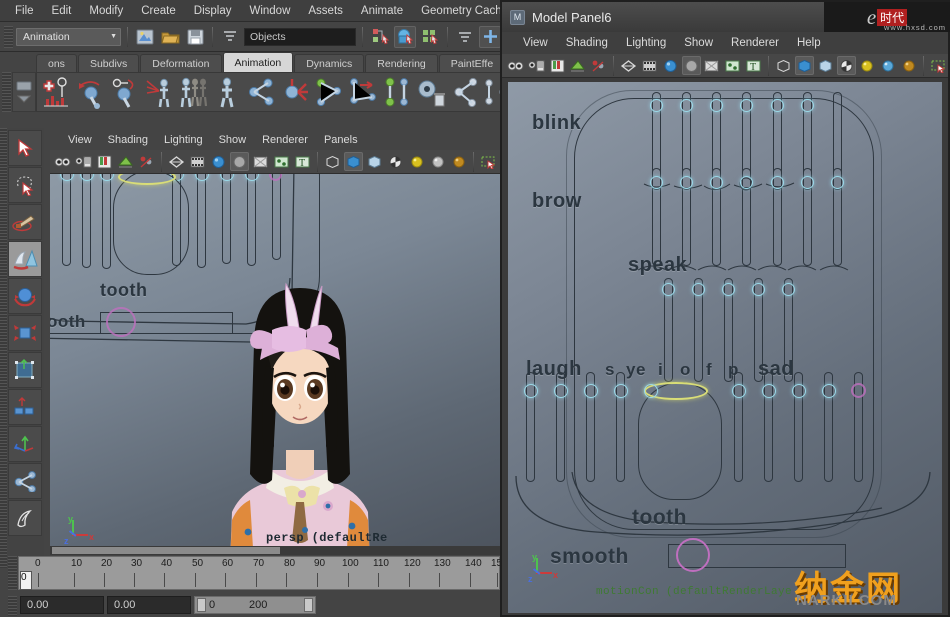 This screenshot has height=617, width=950. I want to click on selection-mask-icon, so click(230, 37).